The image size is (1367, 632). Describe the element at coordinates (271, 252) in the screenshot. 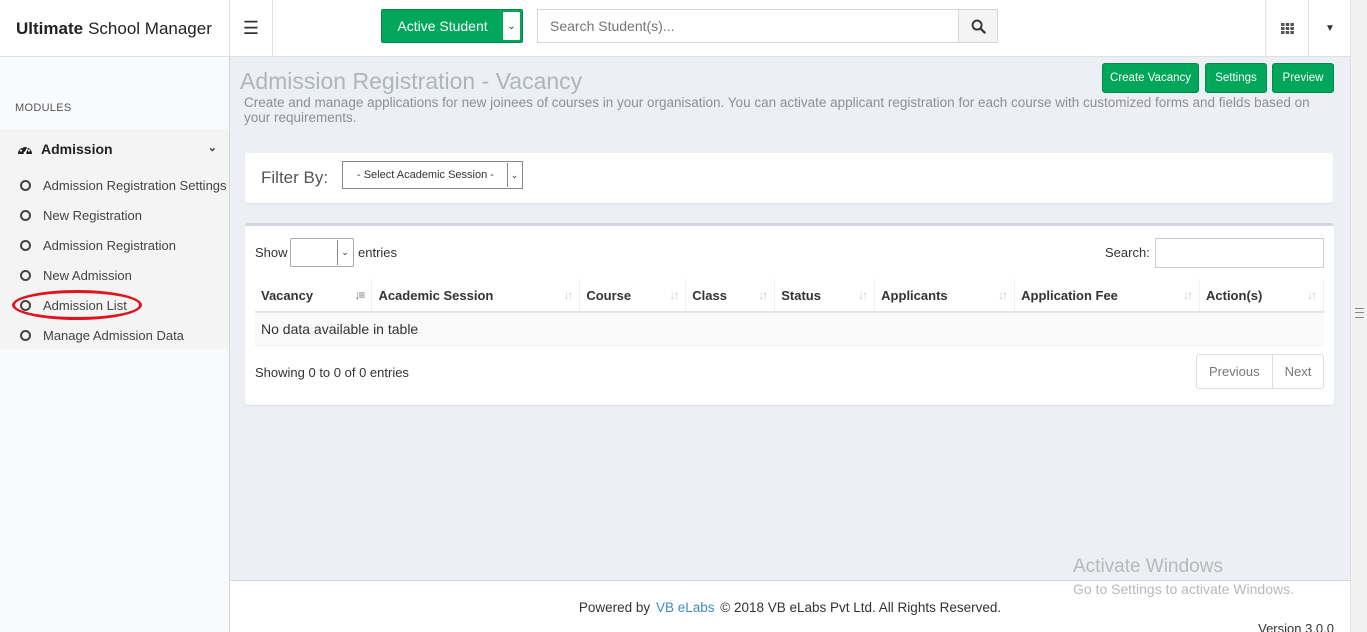

I see `show-label: Show` at that location.